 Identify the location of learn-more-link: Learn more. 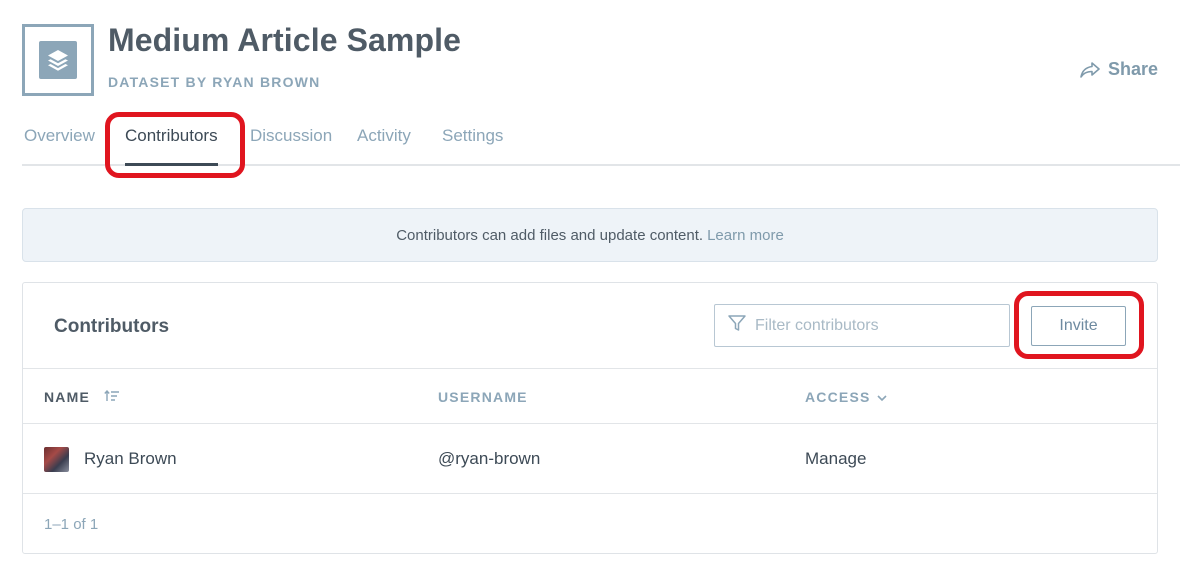
(745, 235).